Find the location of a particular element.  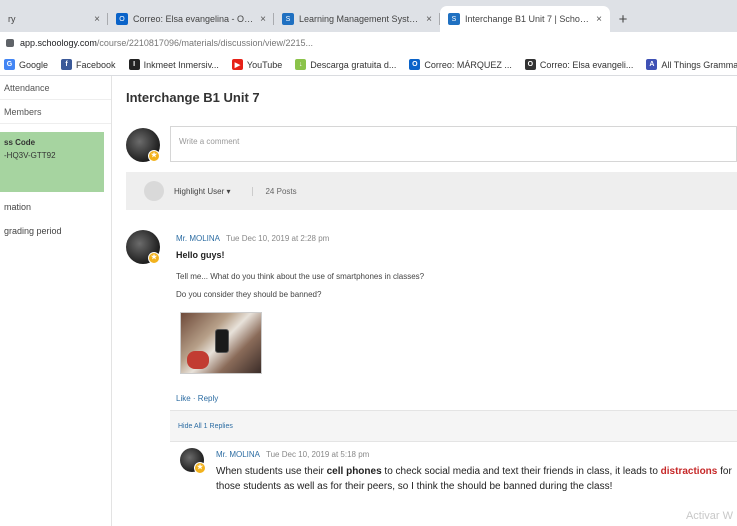

tab-label: Learning Management System is located at coordinates (360, 19).